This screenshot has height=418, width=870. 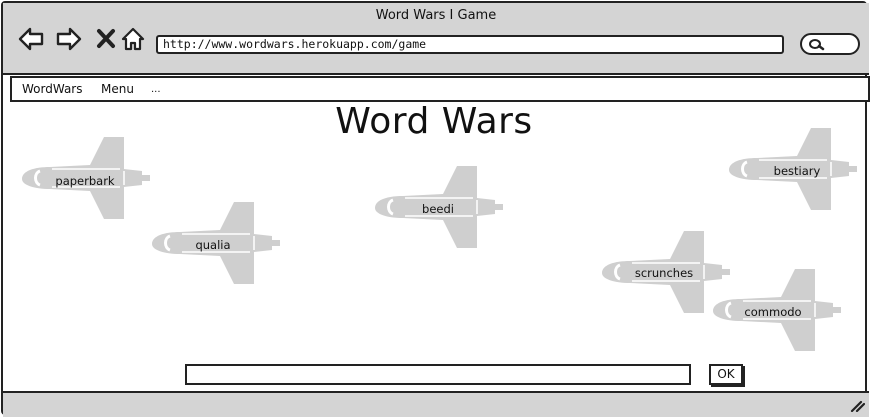 What do you see at coordinates (470, 44) in the screenshot?
I see `url-bar: http://www.wordwars.herokuapp.com/game` at bounding box center [470, 44].